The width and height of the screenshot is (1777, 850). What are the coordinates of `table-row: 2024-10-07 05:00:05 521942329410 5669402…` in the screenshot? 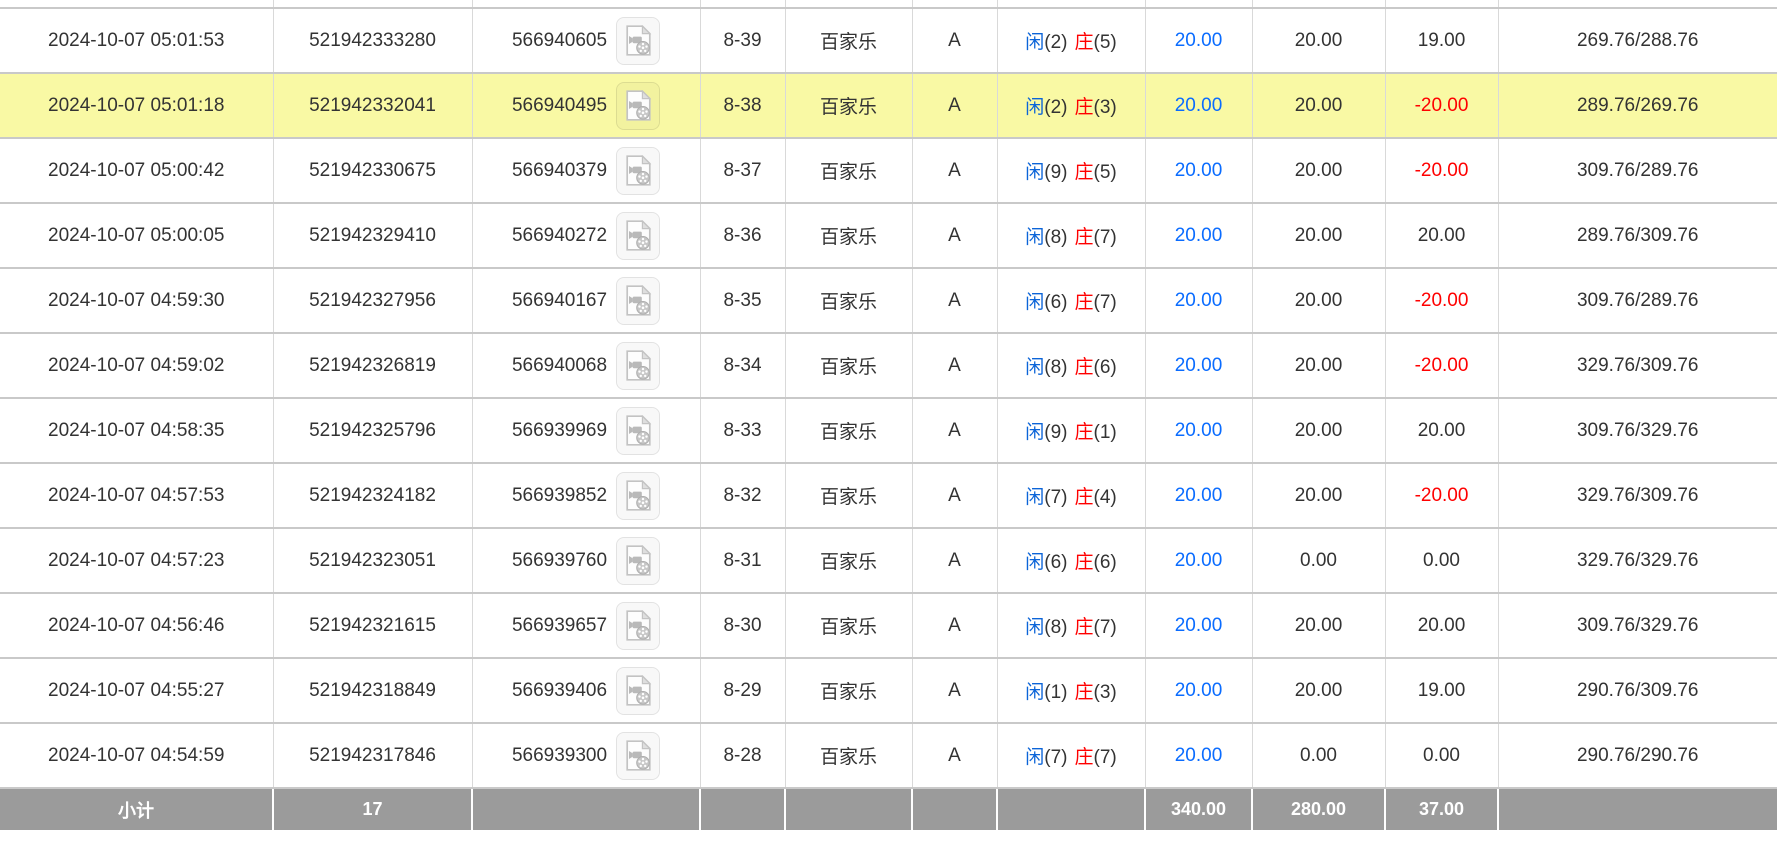 It's located at (888, 236).